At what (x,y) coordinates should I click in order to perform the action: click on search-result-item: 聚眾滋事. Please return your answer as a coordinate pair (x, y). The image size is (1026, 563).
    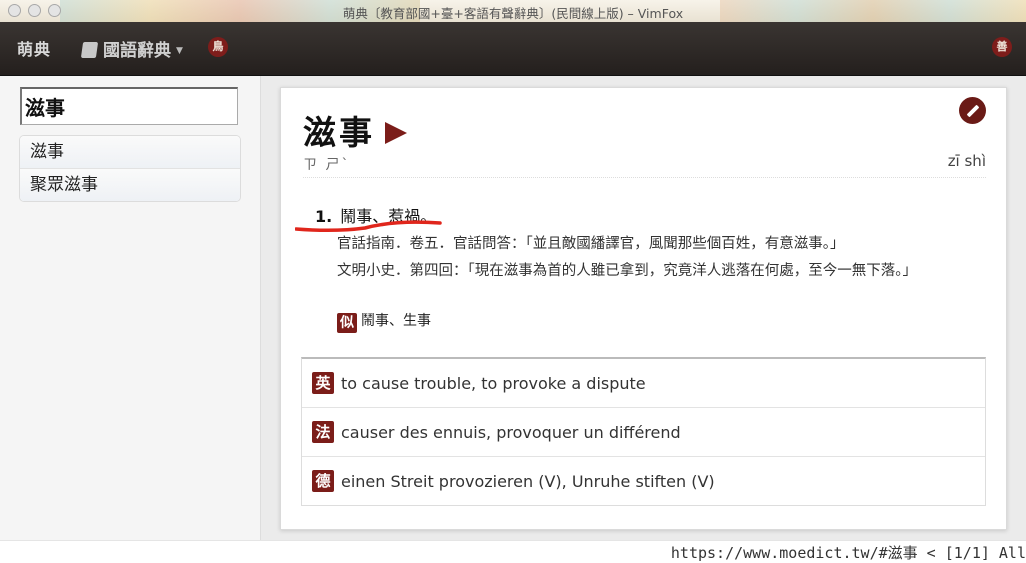
    Looking at the image, I should click on (130, 185).